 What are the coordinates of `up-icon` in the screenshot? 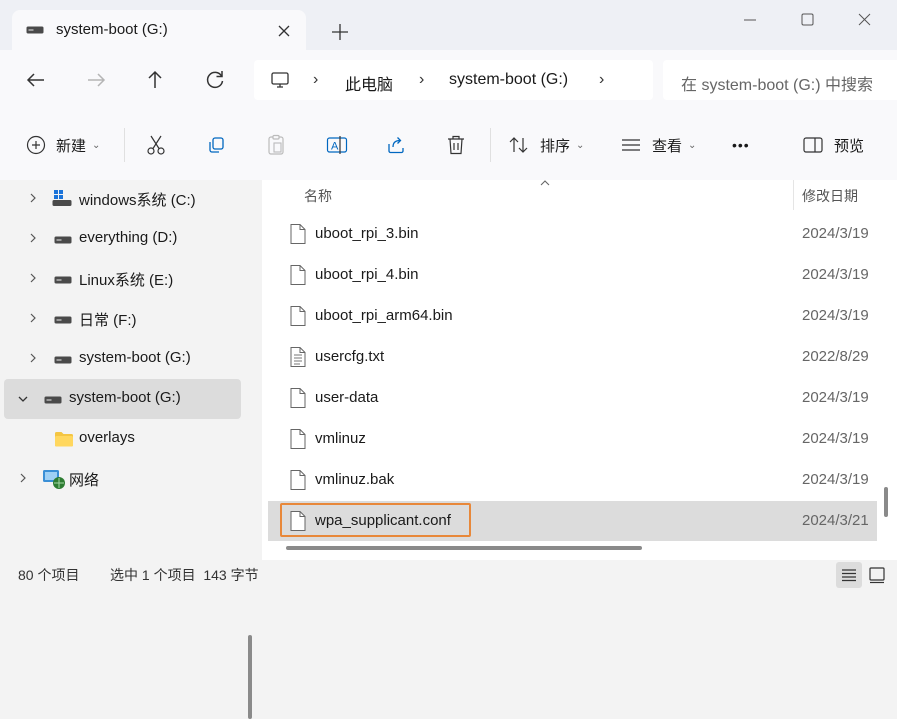 It's located at (155, 80).